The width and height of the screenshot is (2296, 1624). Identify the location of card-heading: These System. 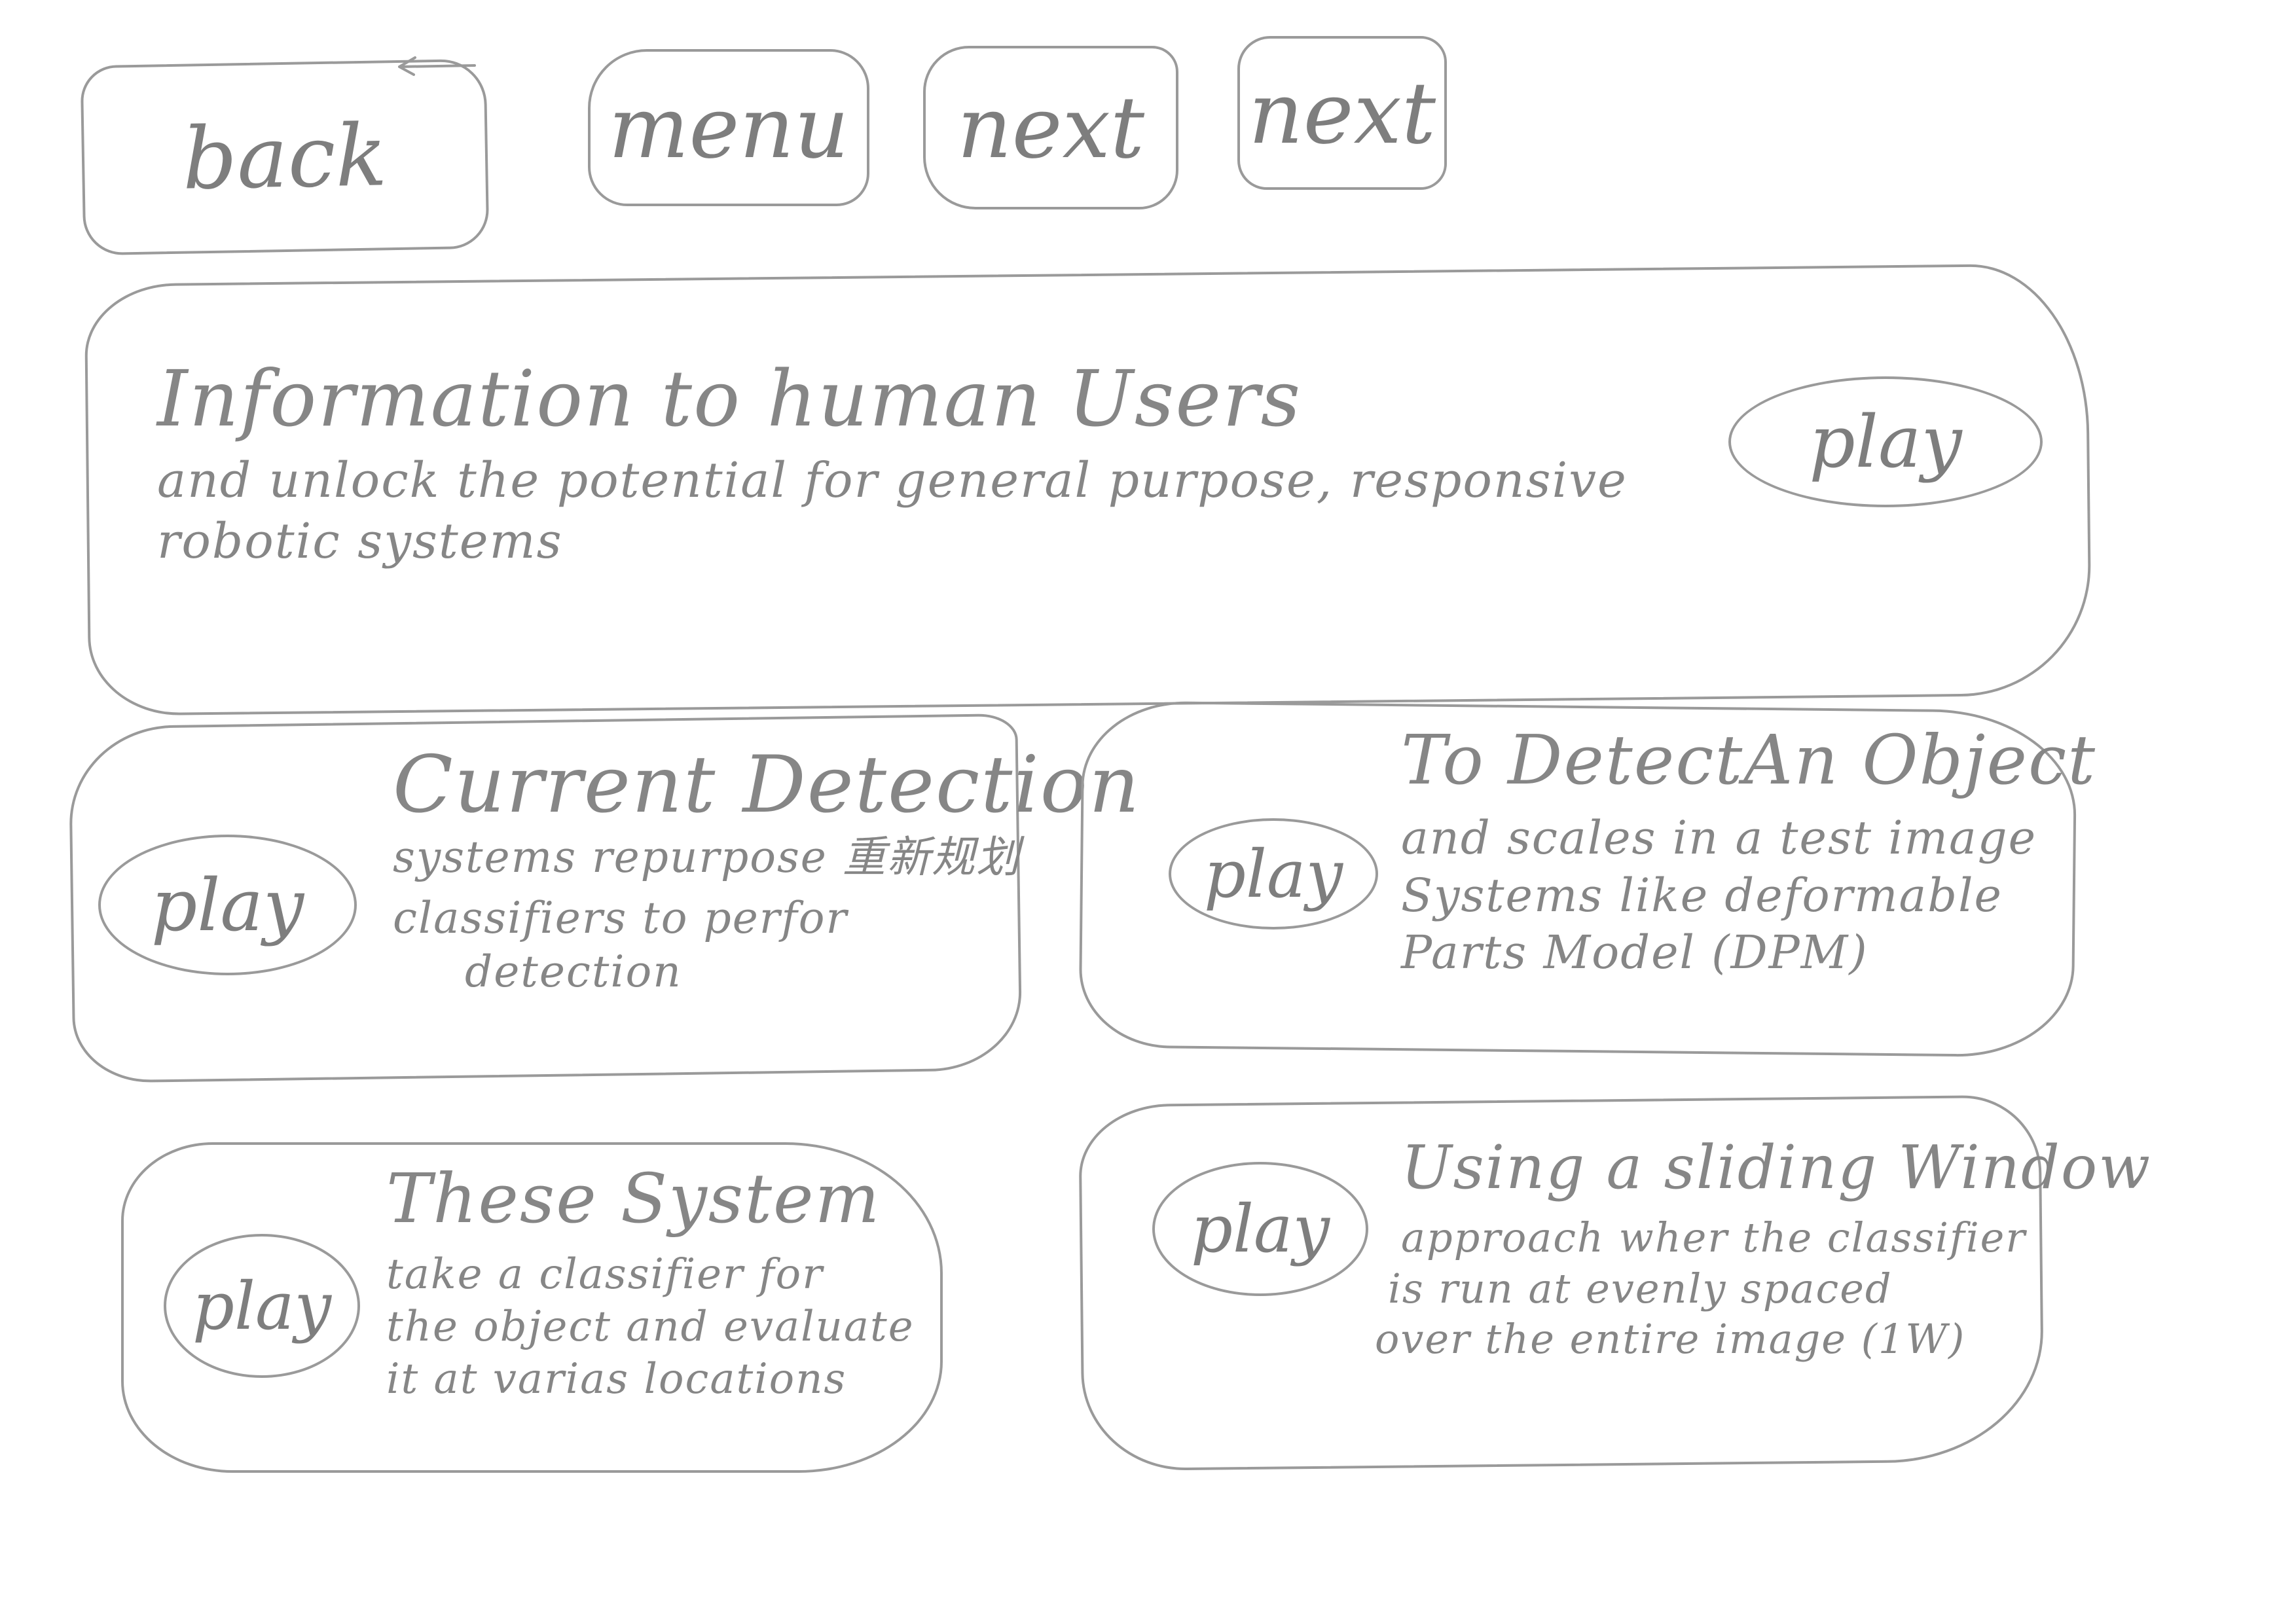
(633, 1198).